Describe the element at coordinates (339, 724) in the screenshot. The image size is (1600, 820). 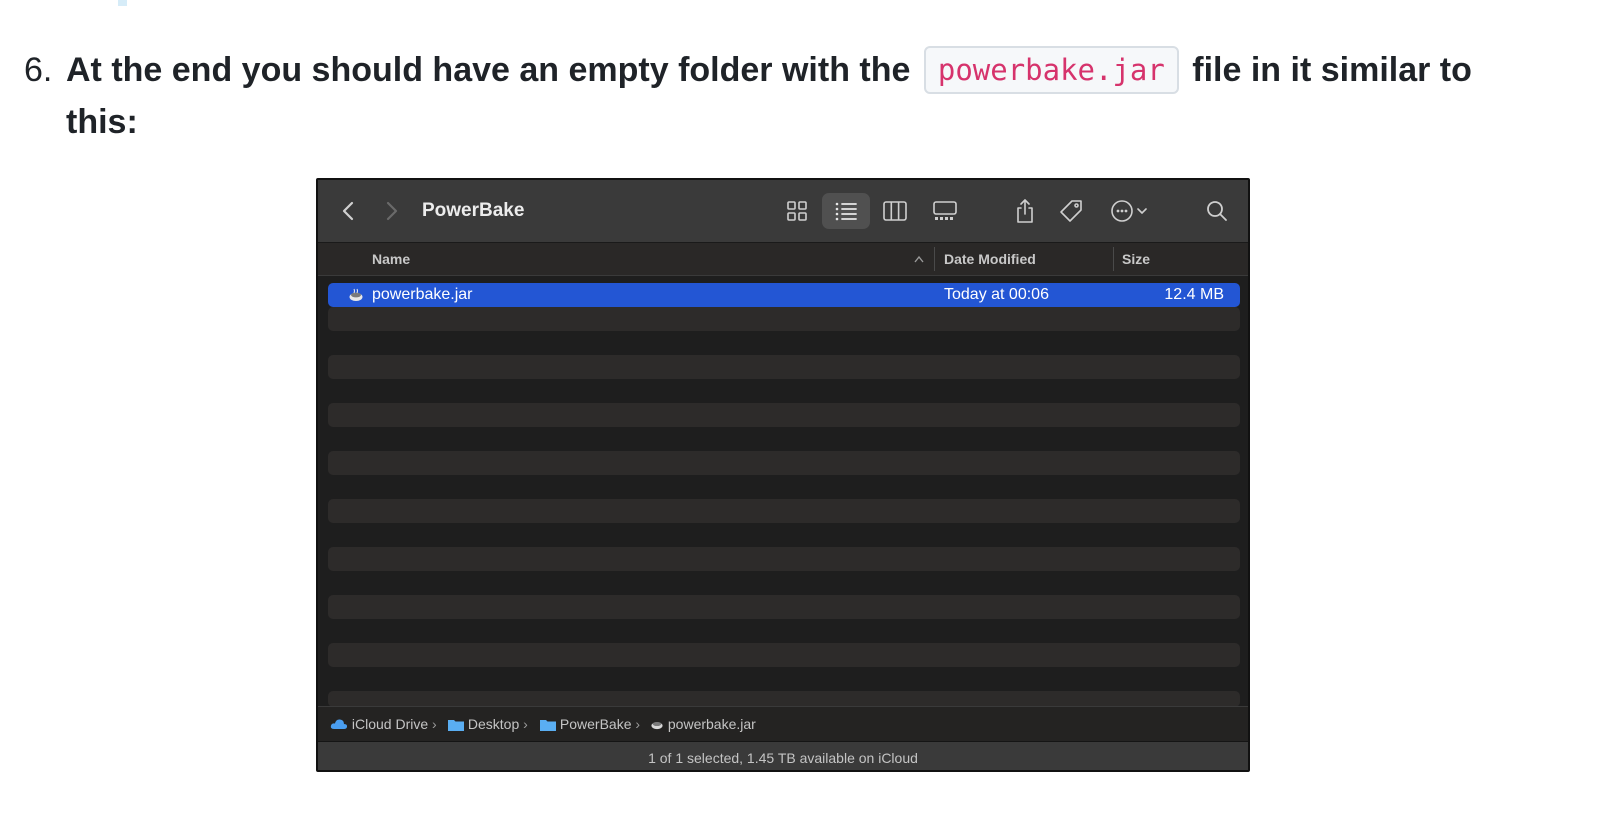
I see `icloud-icon` at that location.